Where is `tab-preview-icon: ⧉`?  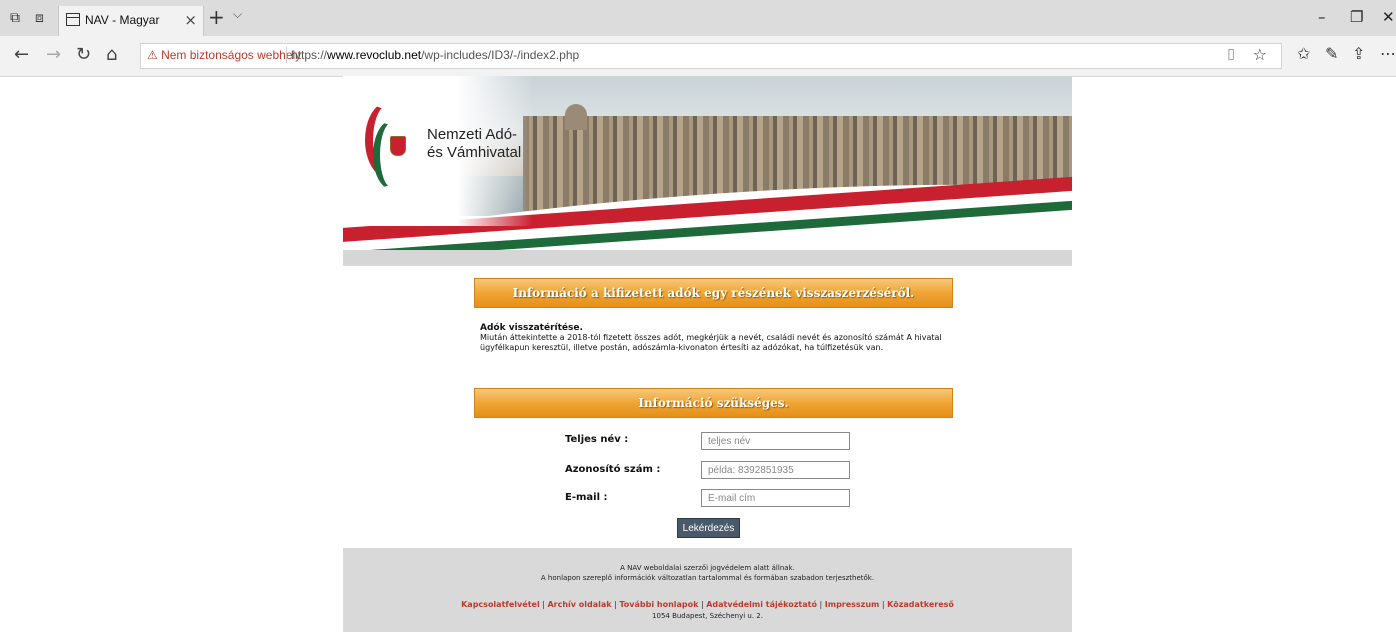 tab-preview-icon: ⧉ is located at coordinates (15, 18).